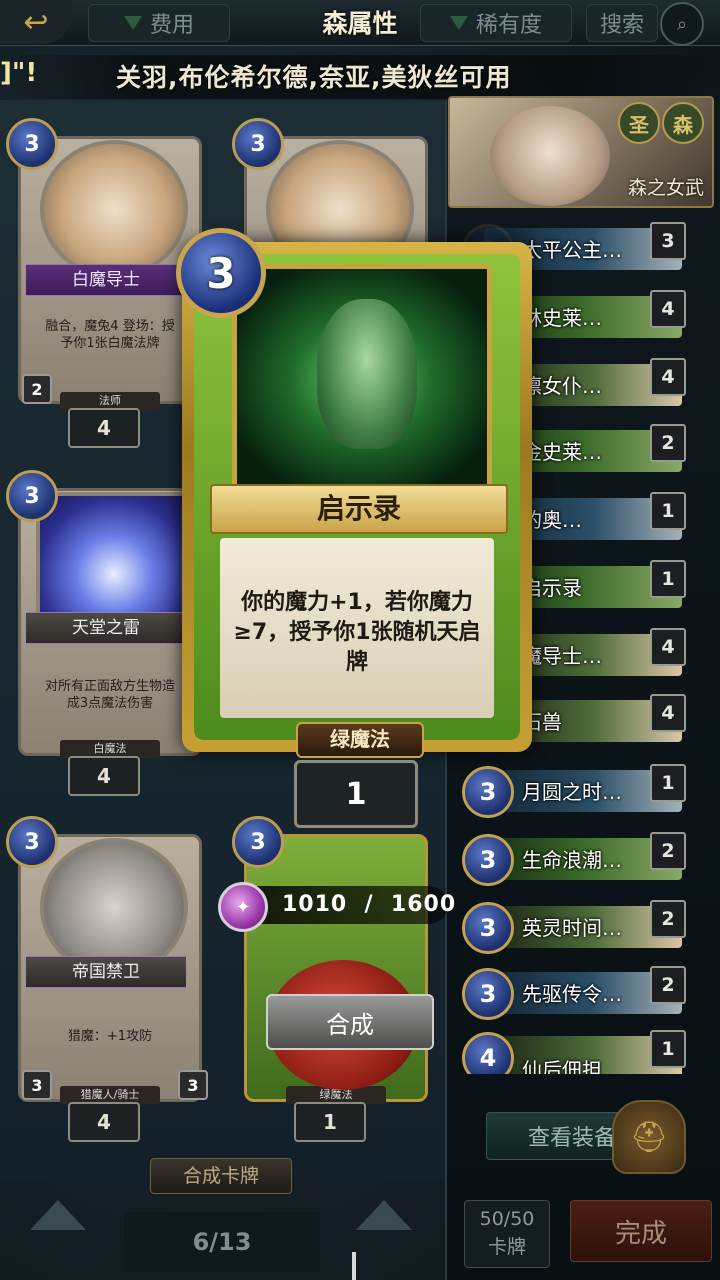 The width and height of the screenshot is (720, 1280). What do you see at coordinates (37, 389) in the screenshot?
I see `card-attack: 2` at bounding box center [37, 389].